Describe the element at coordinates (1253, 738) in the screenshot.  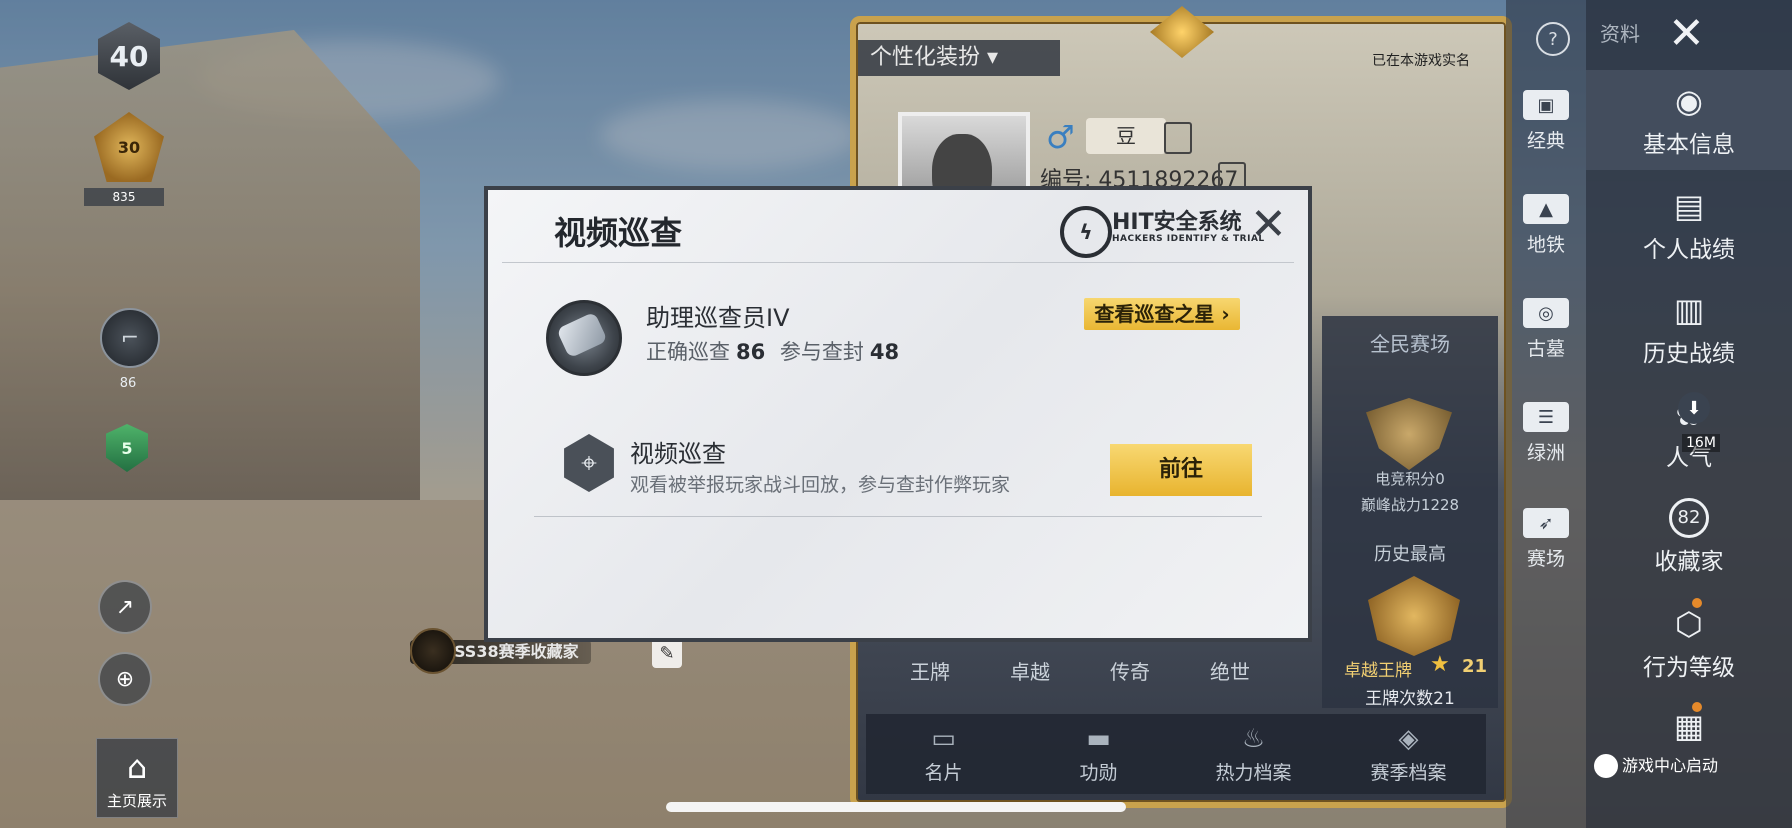
I see `flame-icon: ♨` at that location.